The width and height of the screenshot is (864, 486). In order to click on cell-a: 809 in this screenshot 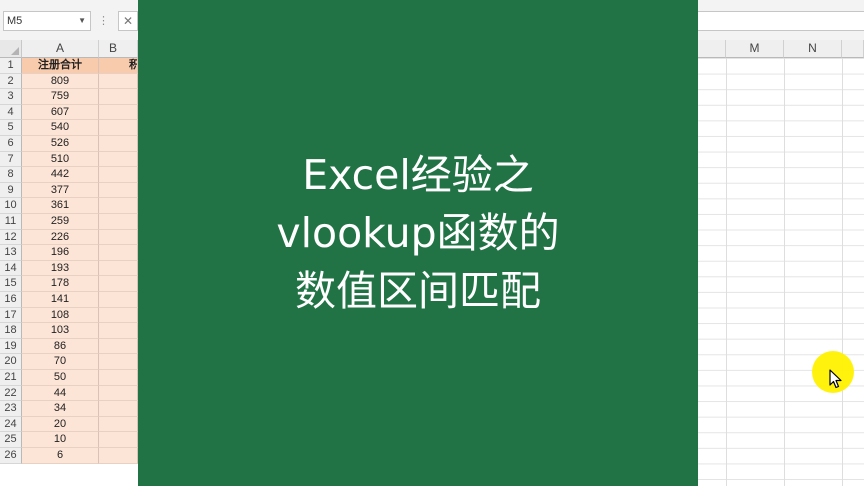, I will do `click(60, 81)`.